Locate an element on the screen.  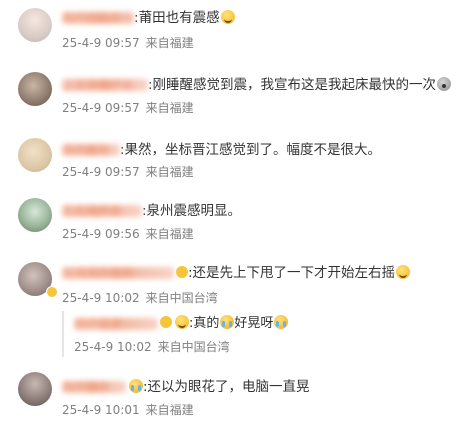
comment-text: :果然，坐标晋江感觉到了。幅度不是很大。 is located at coordinates (251, 150).